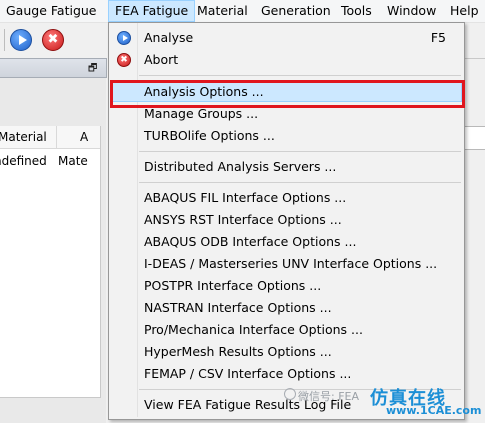  I want to click on toolbar-separator, so click(4, 40).